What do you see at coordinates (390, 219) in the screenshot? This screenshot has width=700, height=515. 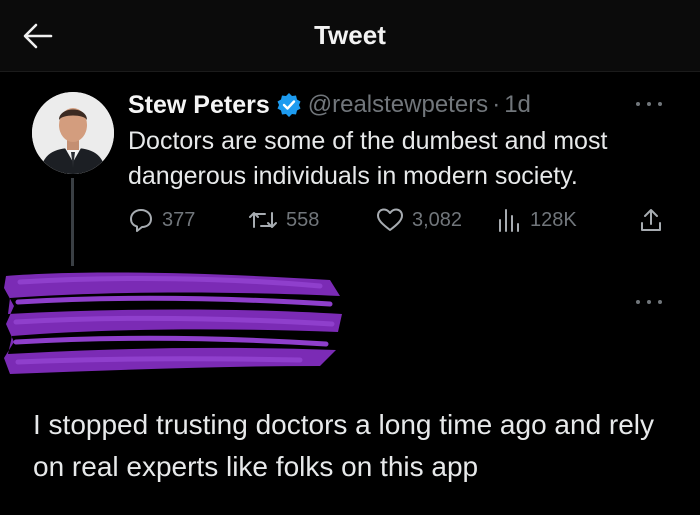 I see `heart-icon` at bounding box center [390, 219].